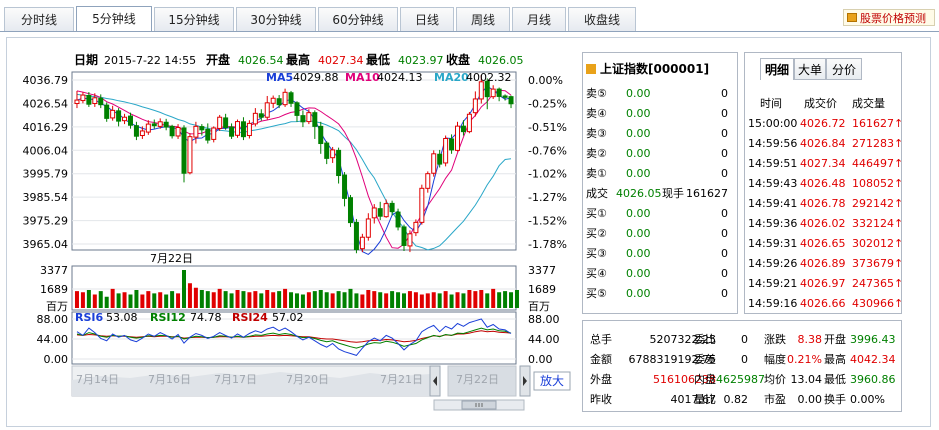 This screenshot has width=939, height=430. What do you see at coordinates (53, 319) in the screenshot?
I see `rsi-tick-label: 88.00` at bounding box center [53, 319].